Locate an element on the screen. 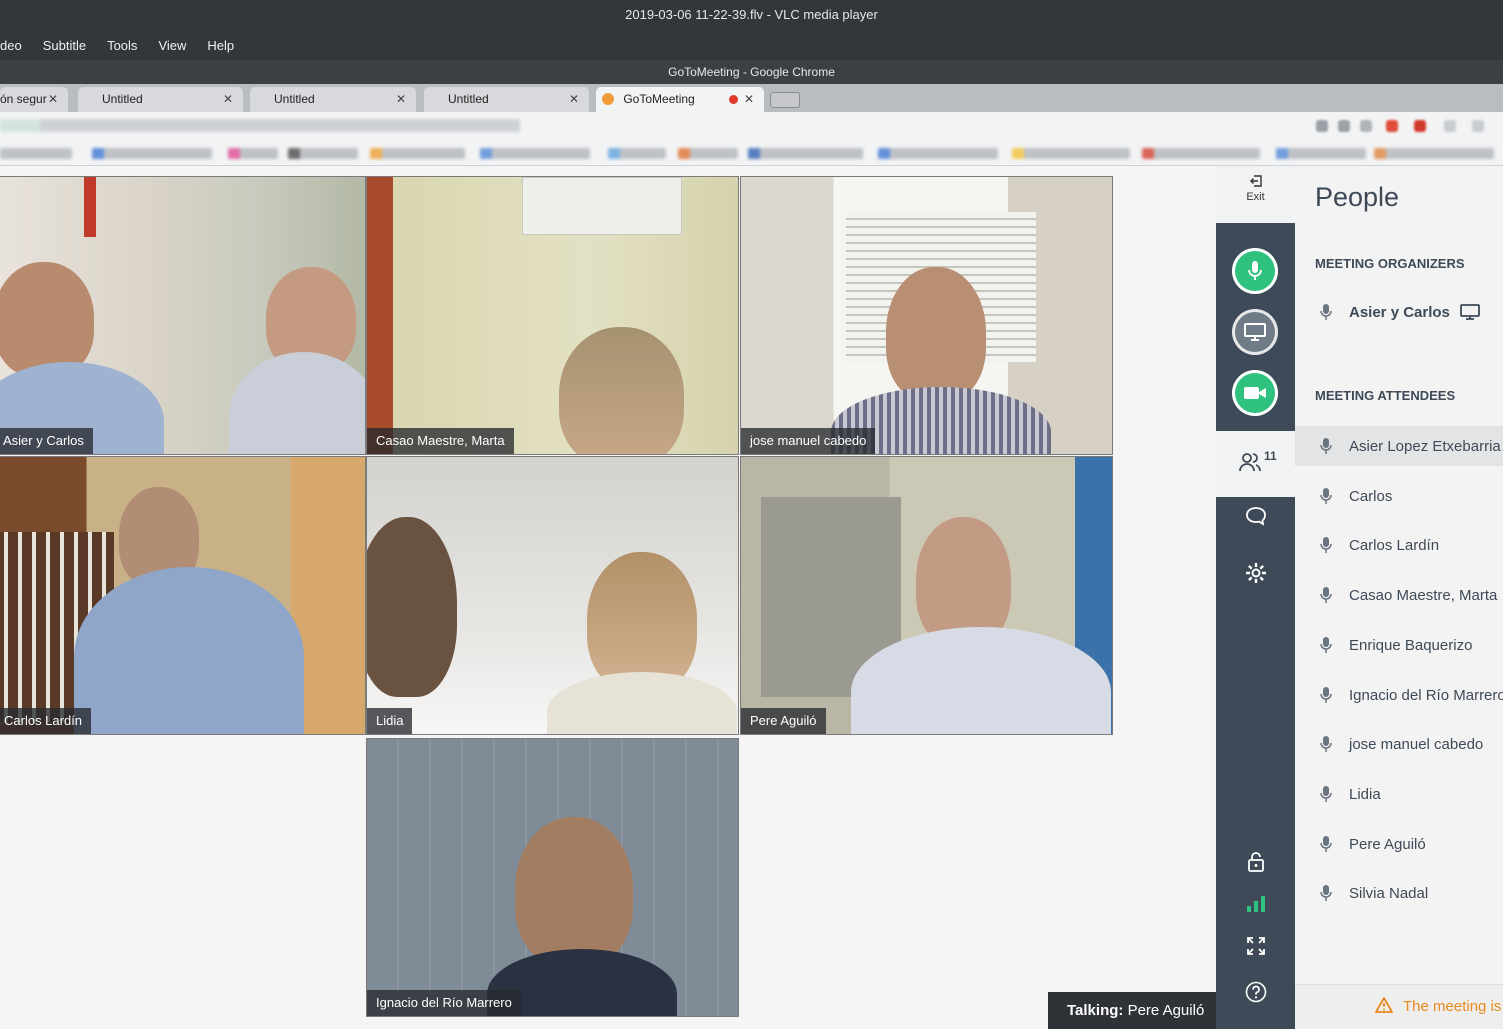 The width and height of the screenshot is (1503, 1029). attendee-row: Casao Maestre, Marta is located at coordinates (1399, 595).